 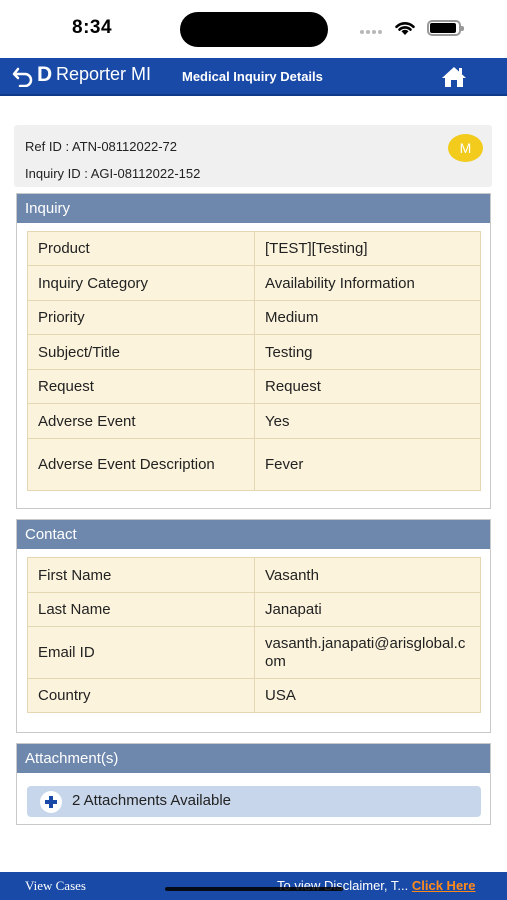 What do you see at coordinates (141, 609) in the screenshot?
I see `row-label: Last Name` at bounding box center [141, 609].